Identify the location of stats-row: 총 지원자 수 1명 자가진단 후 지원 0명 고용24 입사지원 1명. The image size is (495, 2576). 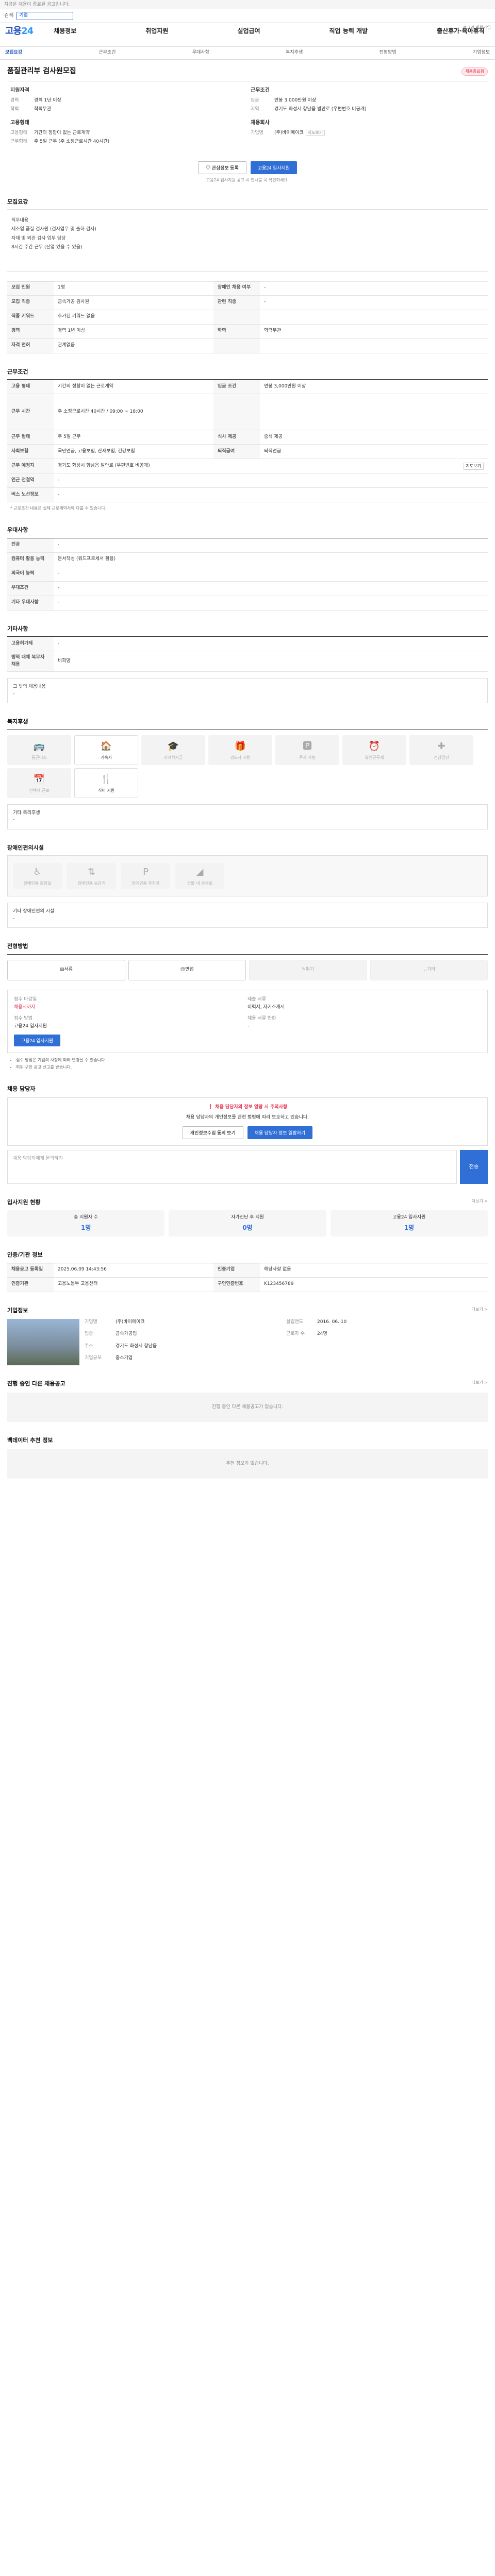
(247, 1223).